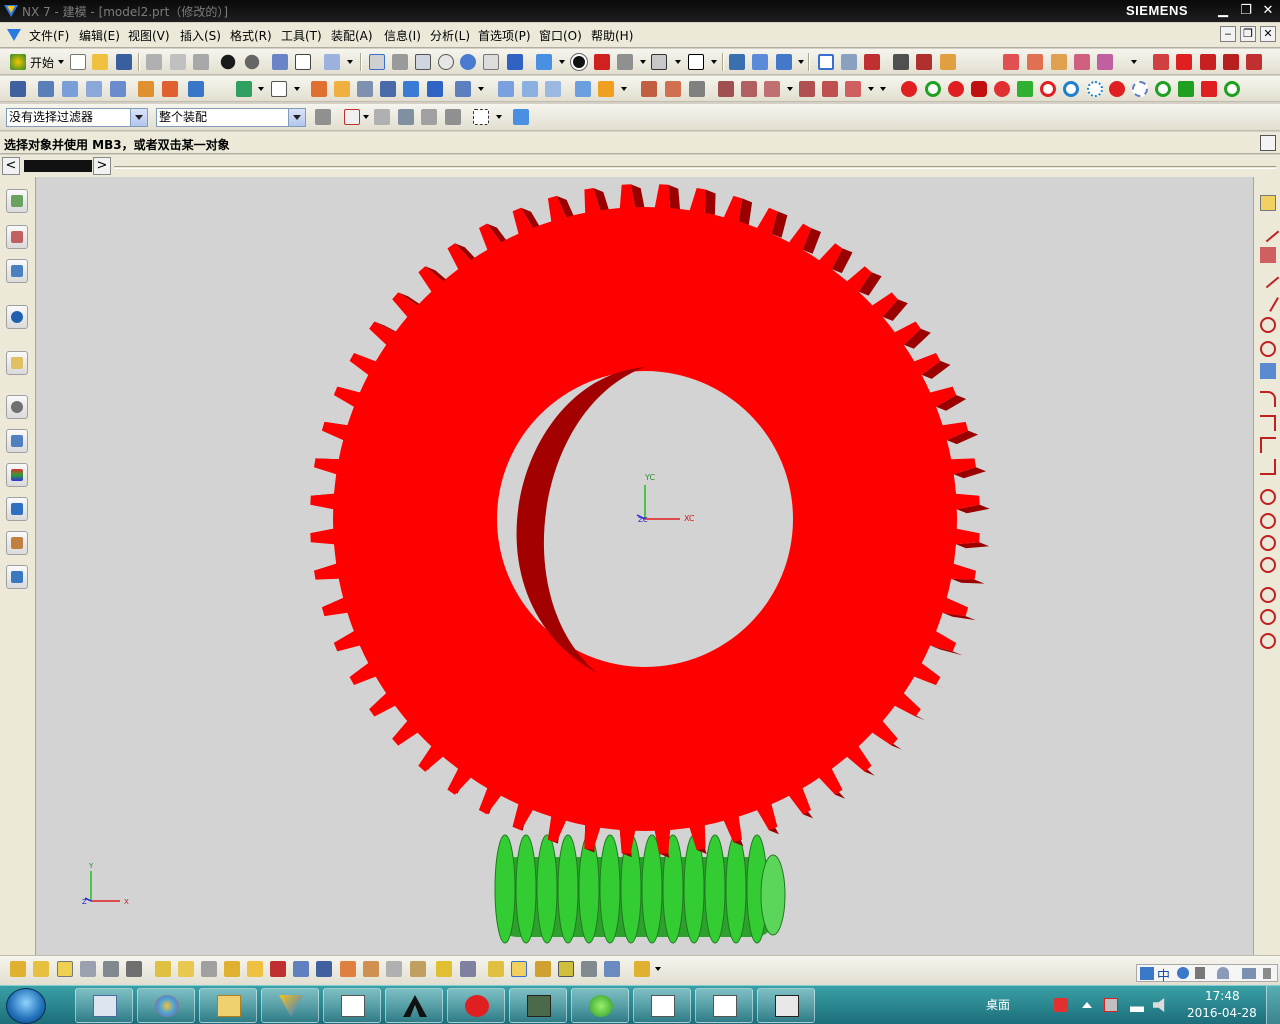  I want to click on menu-insert: 插入(S), so click(200, 35).